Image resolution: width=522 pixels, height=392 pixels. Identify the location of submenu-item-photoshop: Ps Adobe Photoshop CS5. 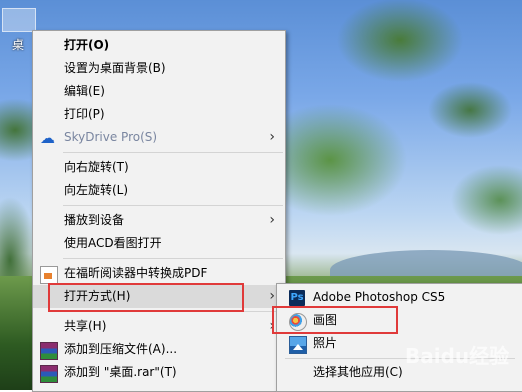
(399, 297).